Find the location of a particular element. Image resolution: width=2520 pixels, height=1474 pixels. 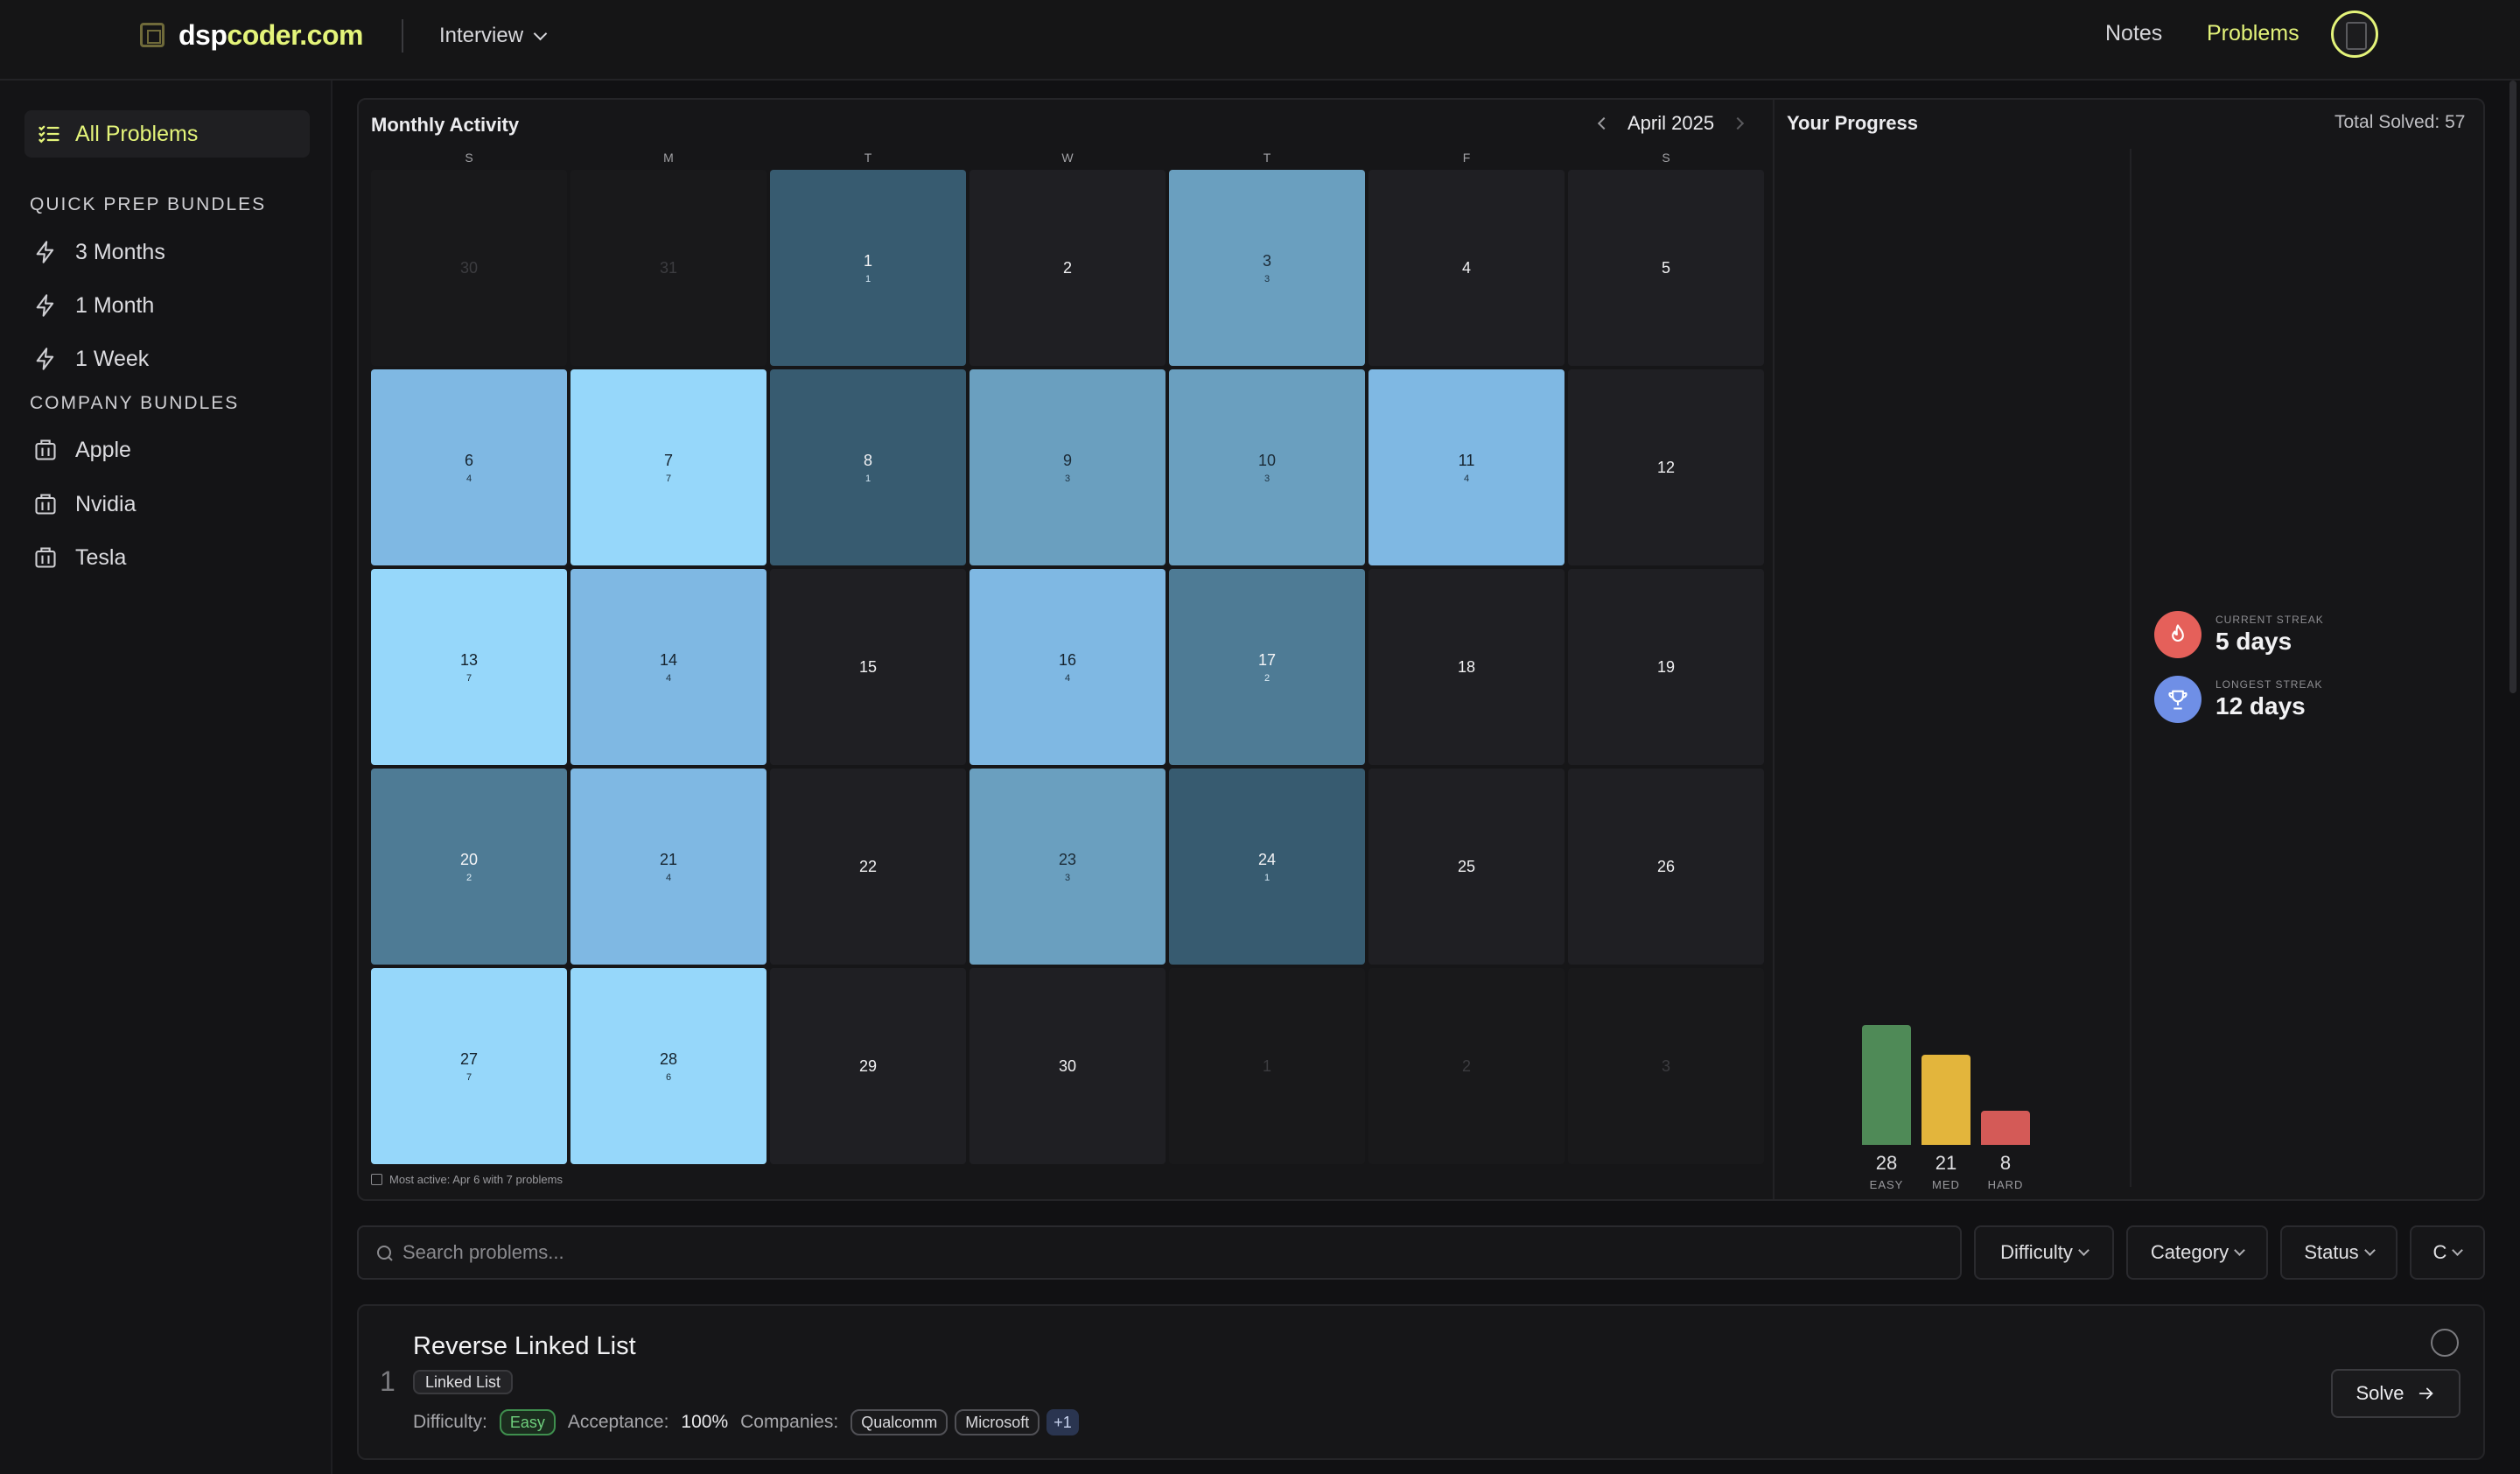

sidebar-item-apple: Apple is located at coordinates (82, 449).